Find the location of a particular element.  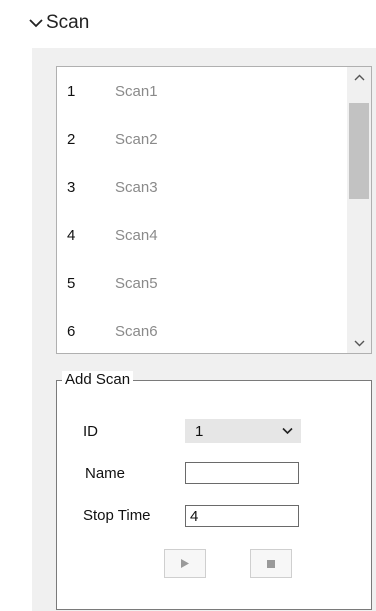

list-item-id: 2 is located at coordinates (71, 139).